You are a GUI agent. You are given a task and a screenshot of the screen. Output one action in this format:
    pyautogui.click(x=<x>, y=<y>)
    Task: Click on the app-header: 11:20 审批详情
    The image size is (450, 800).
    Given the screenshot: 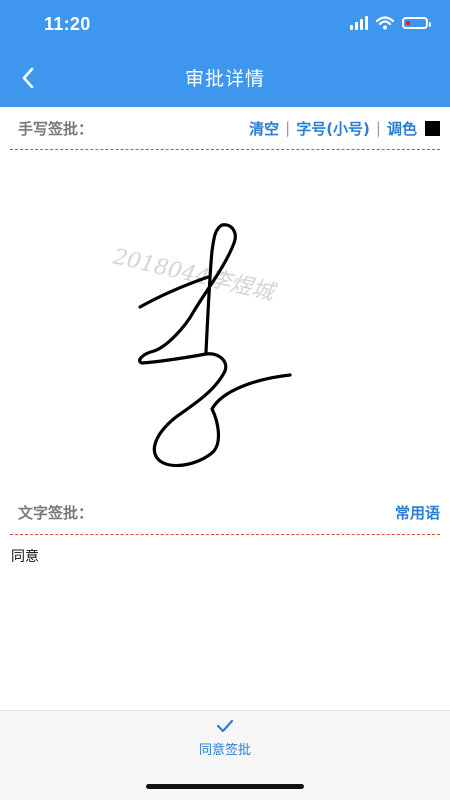 What is the action you would take?
    pyautogui.click(x=225, y=53)
    